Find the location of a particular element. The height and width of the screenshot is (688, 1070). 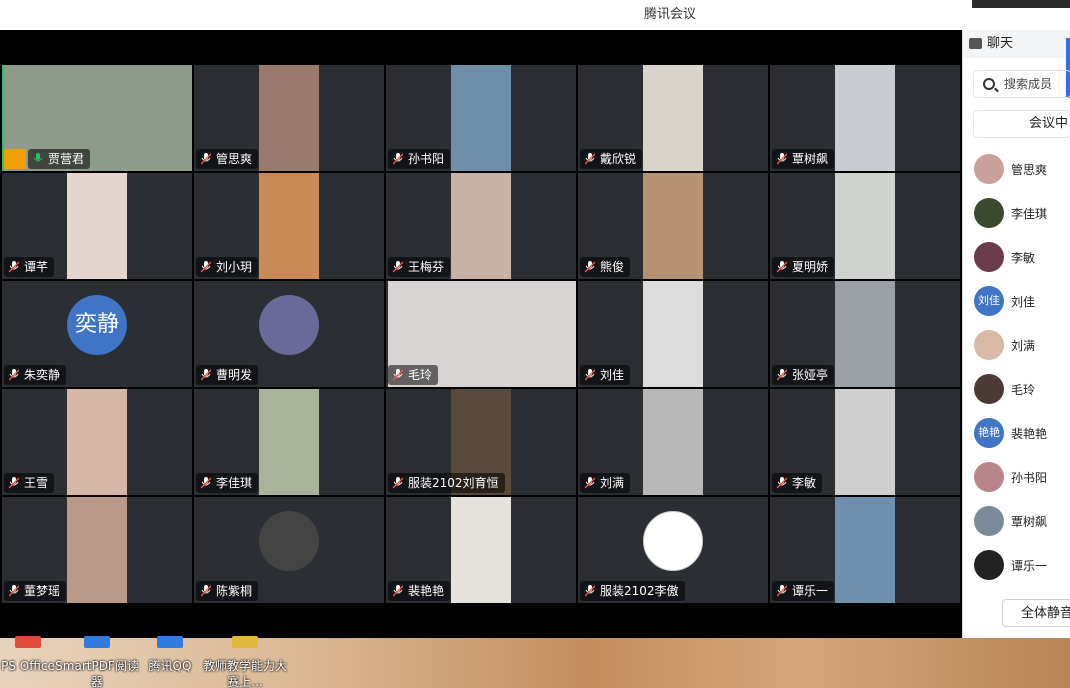

member-list-item: 谭乐一 is located at coordinates (1016, 566).